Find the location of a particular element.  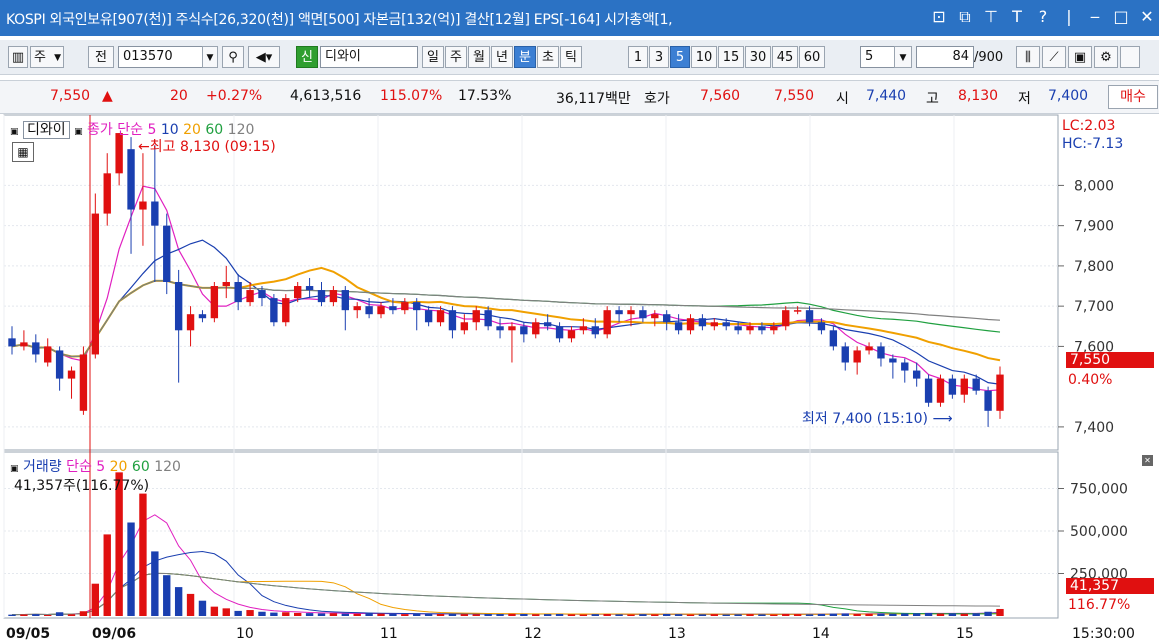

market-select: 주 ▼ is located at coordinates (47, 57).